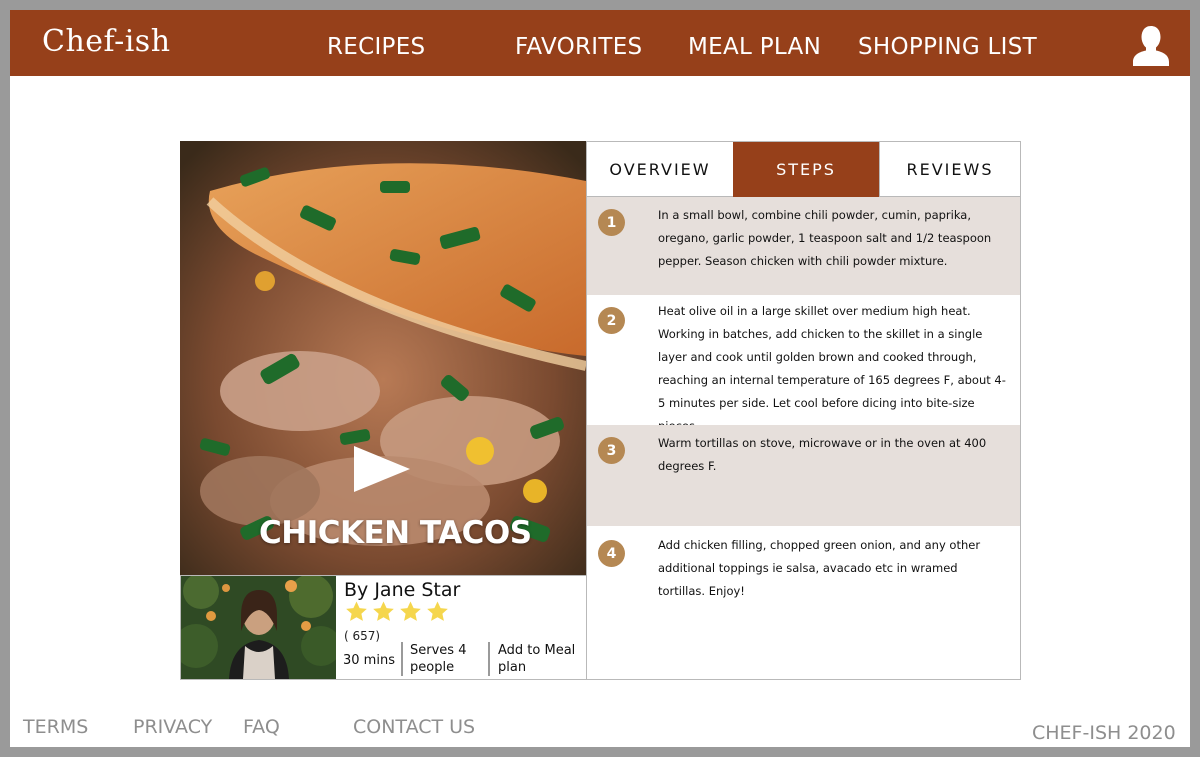 The width and height of the screenshot is (1200, 757). I want to click on cook-time: 30 mins, so click(369, 660).